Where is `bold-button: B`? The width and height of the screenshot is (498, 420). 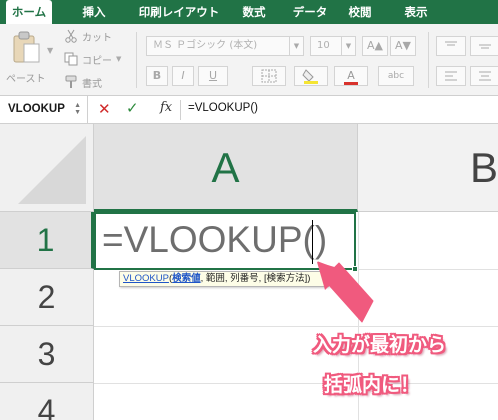
bold-button: B is located at coordinates (157, 76).